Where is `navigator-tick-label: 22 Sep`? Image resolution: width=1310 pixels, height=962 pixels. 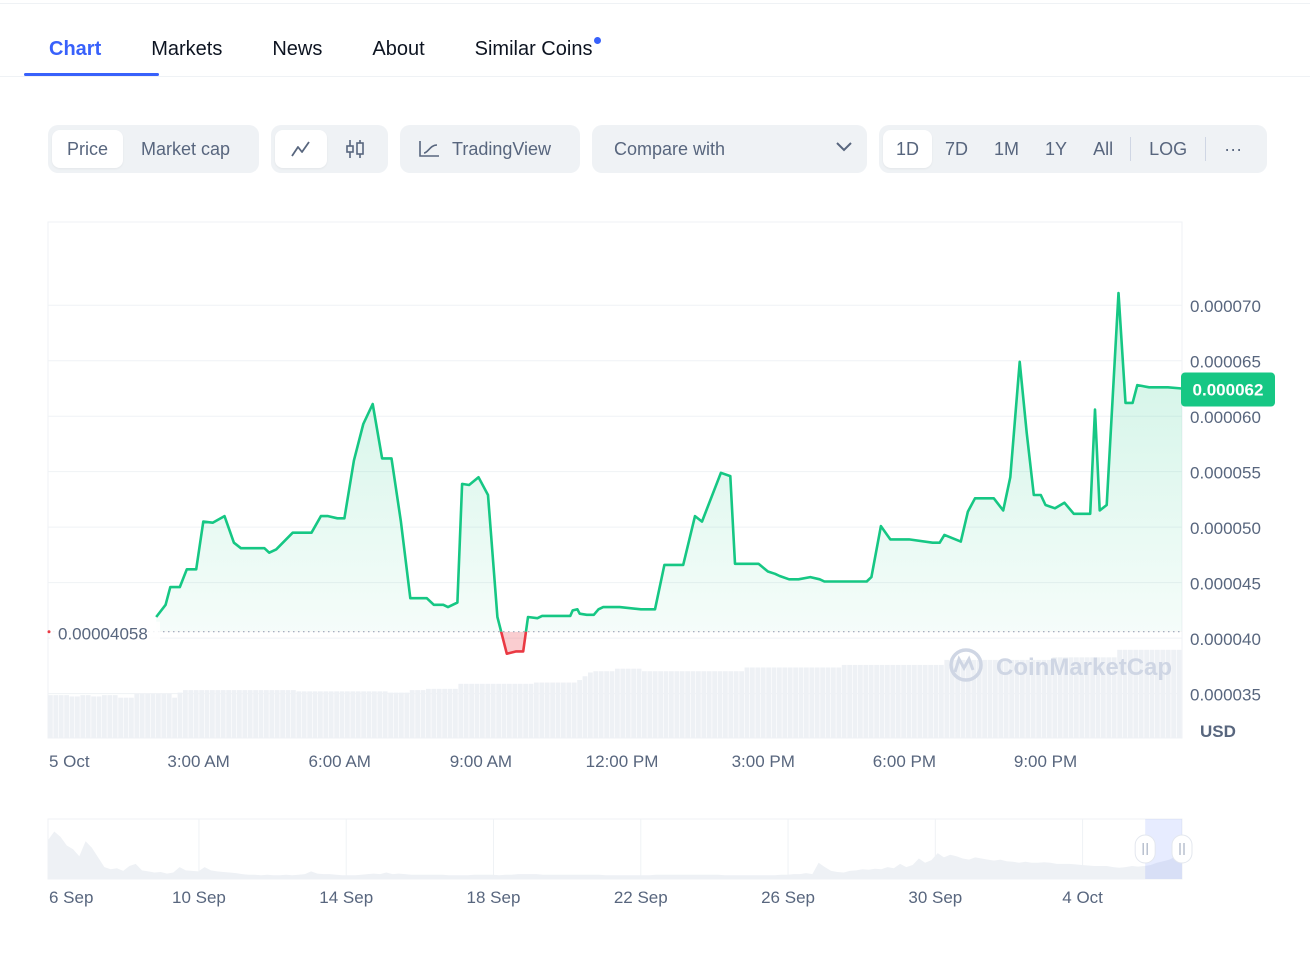
navigator-tick-label: 22 Sep is located at coordinates (641, 897).